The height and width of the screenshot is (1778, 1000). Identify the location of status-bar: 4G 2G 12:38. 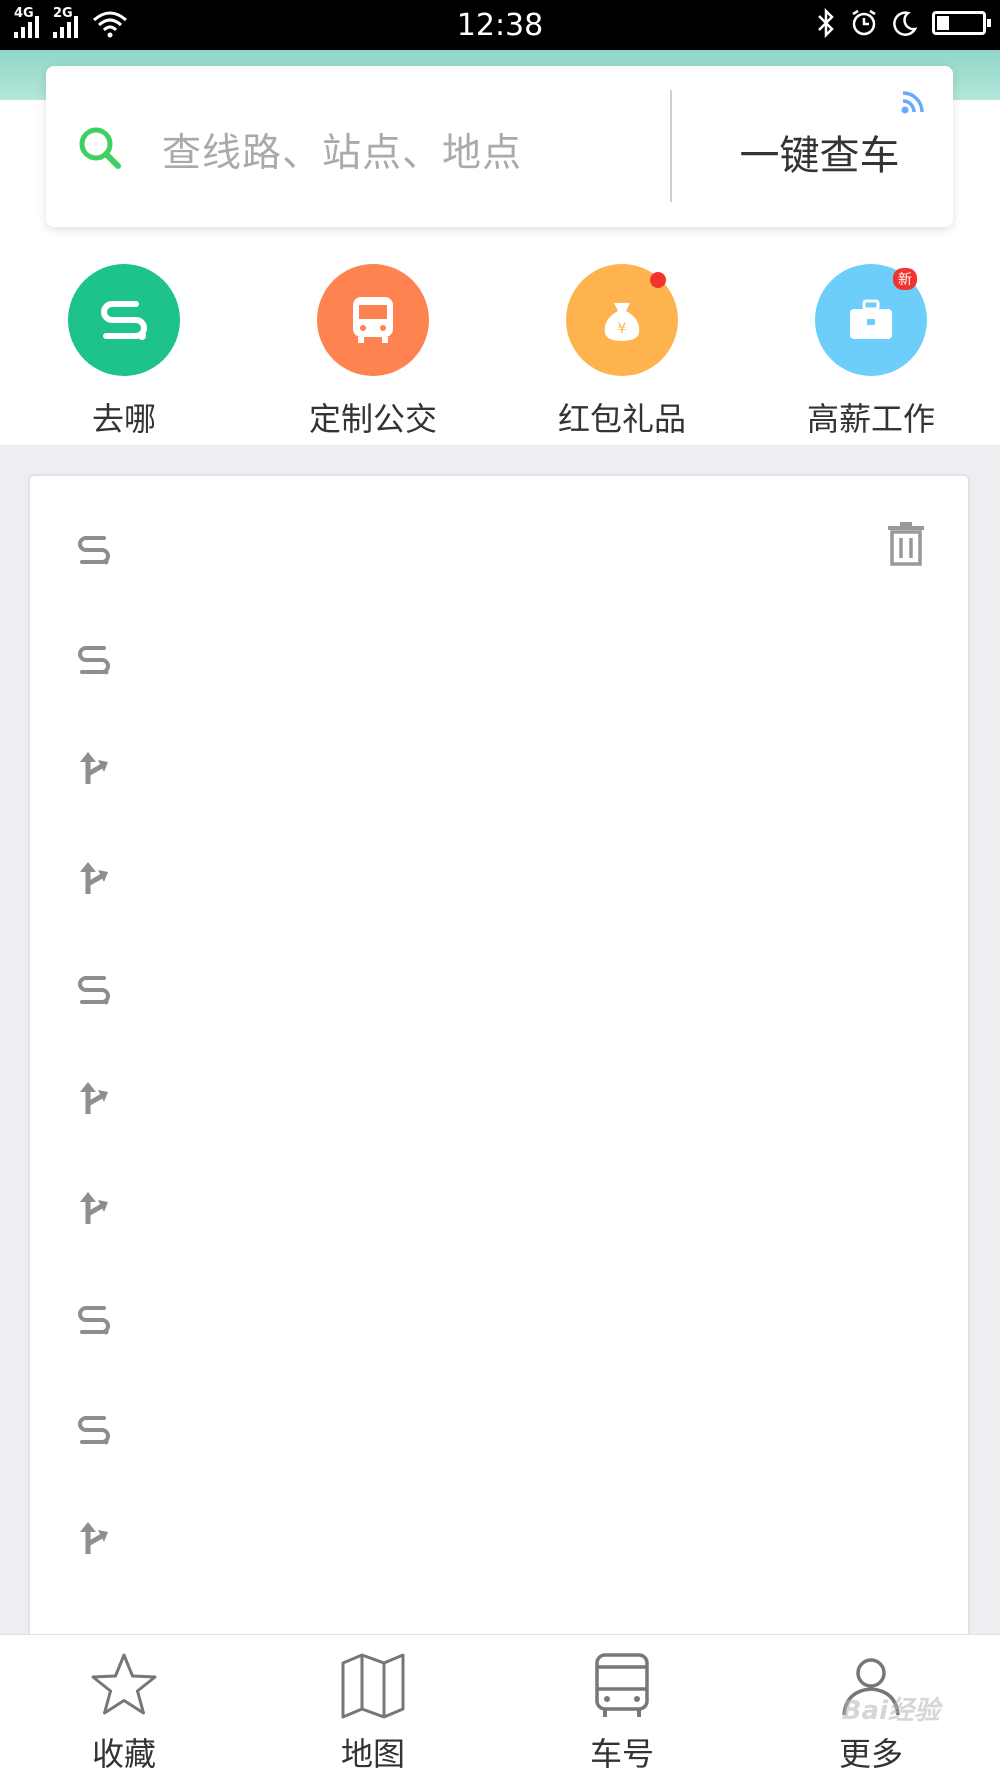
(500, 25).